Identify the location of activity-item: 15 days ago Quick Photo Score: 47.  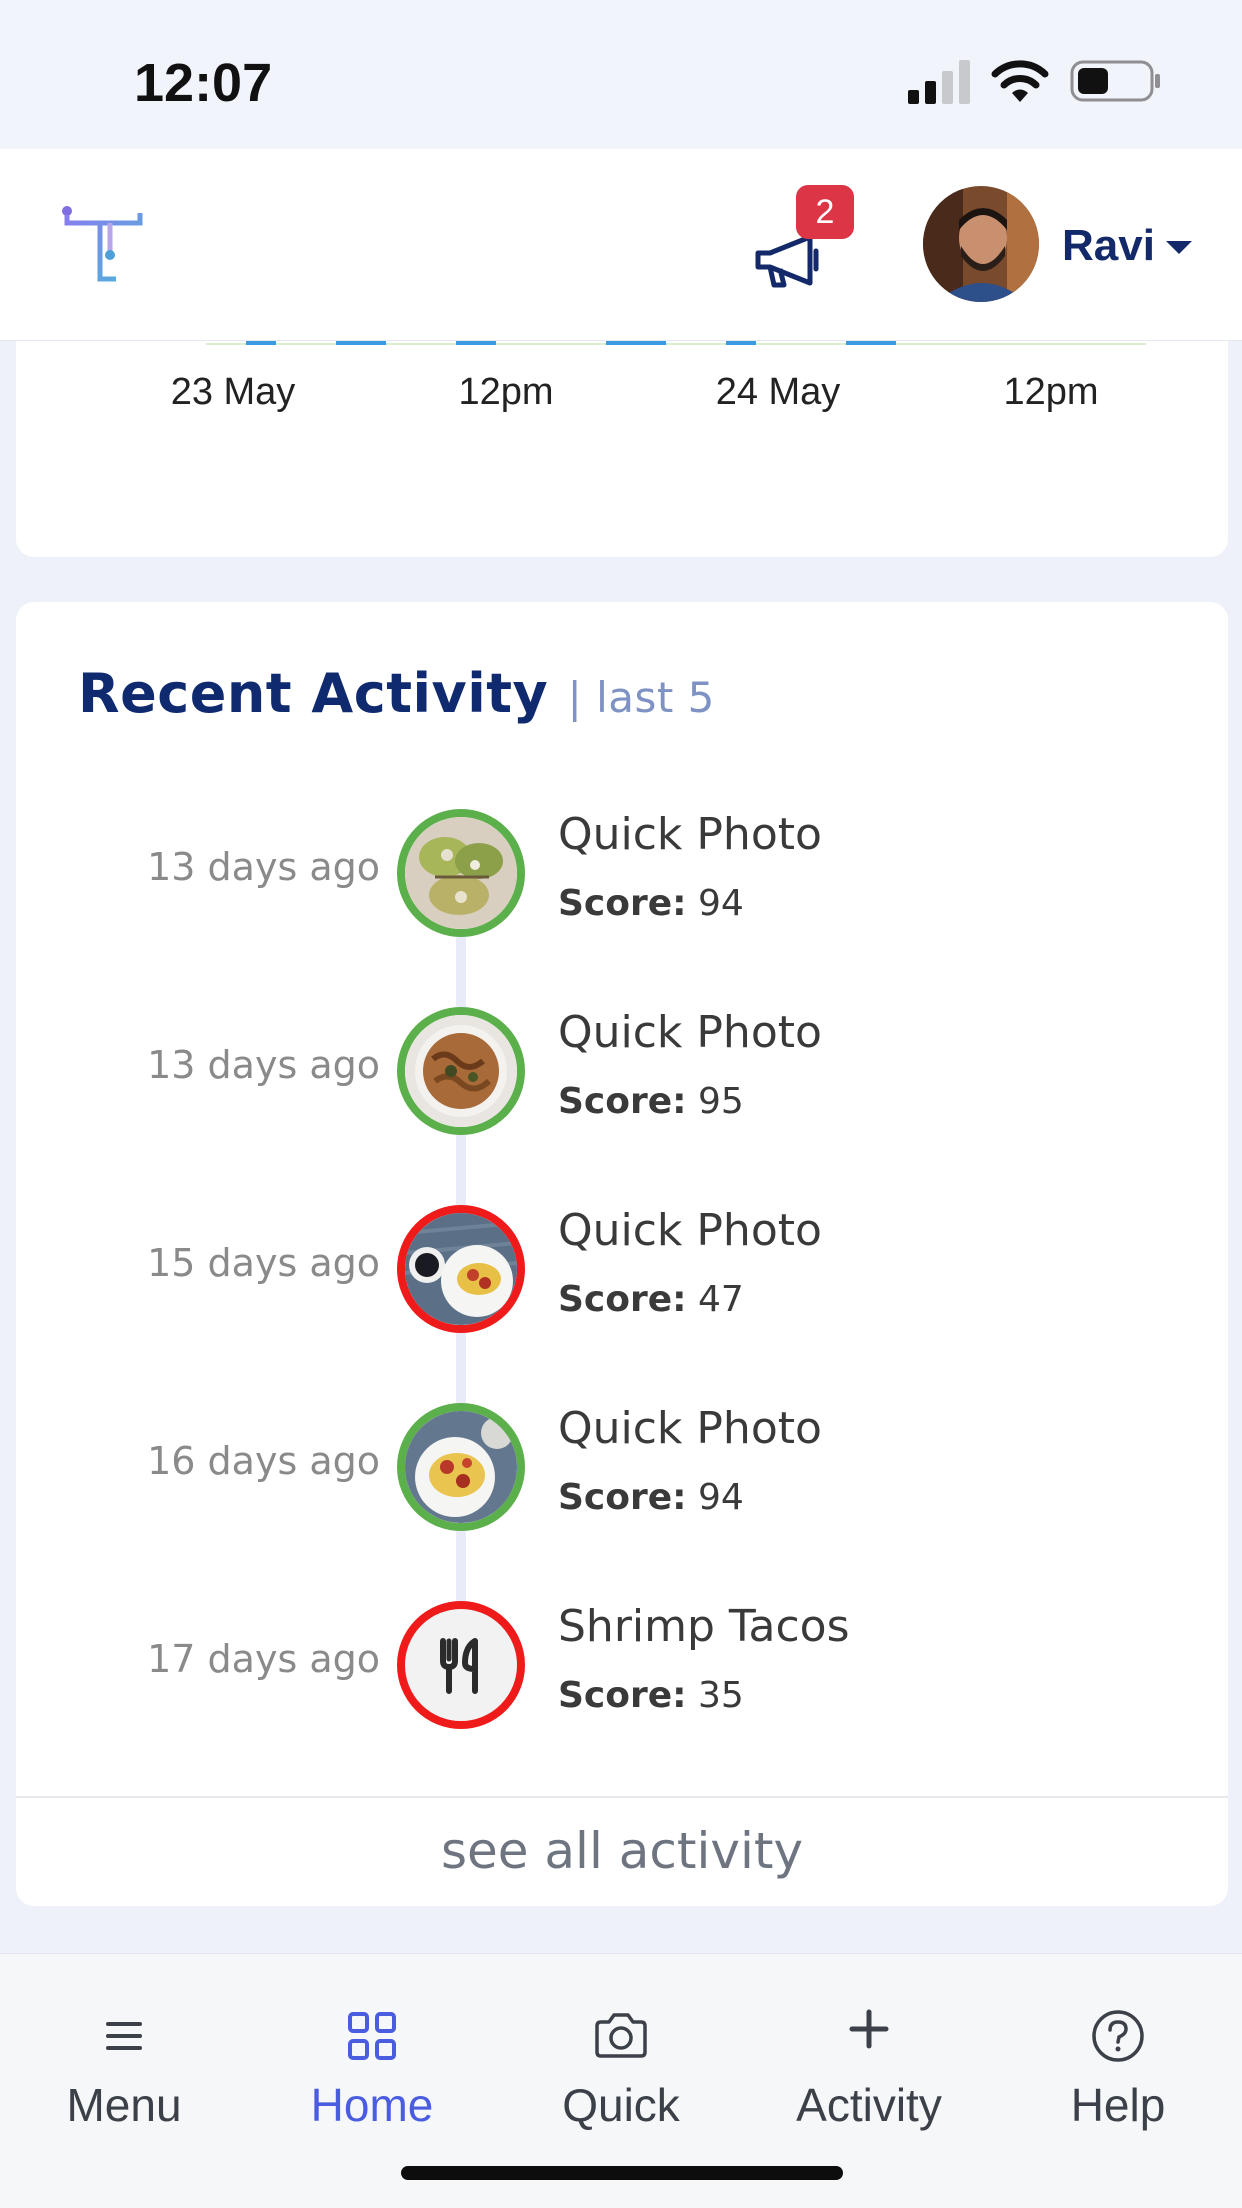
(622, 1273).